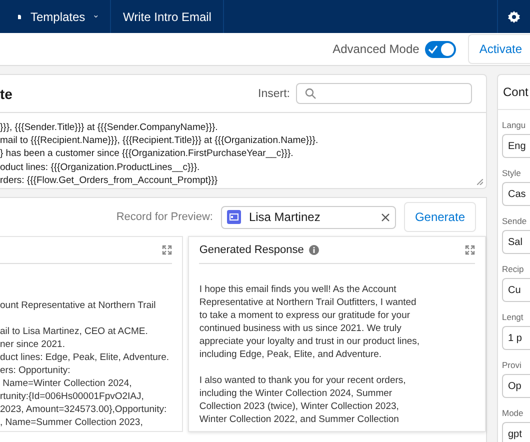  What do you see at coordinates (440, 217) in the screenshot?
I see `generate-button: Generate` at bounding box center [440, 217].